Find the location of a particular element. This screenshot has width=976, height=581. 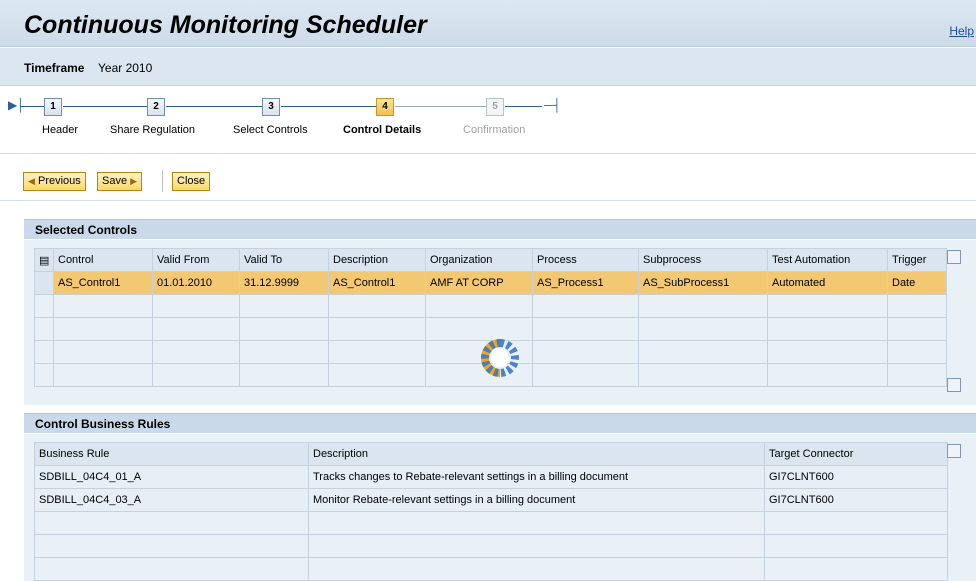

roadmap-step-3: 3 is located at coordinates (271, 107).